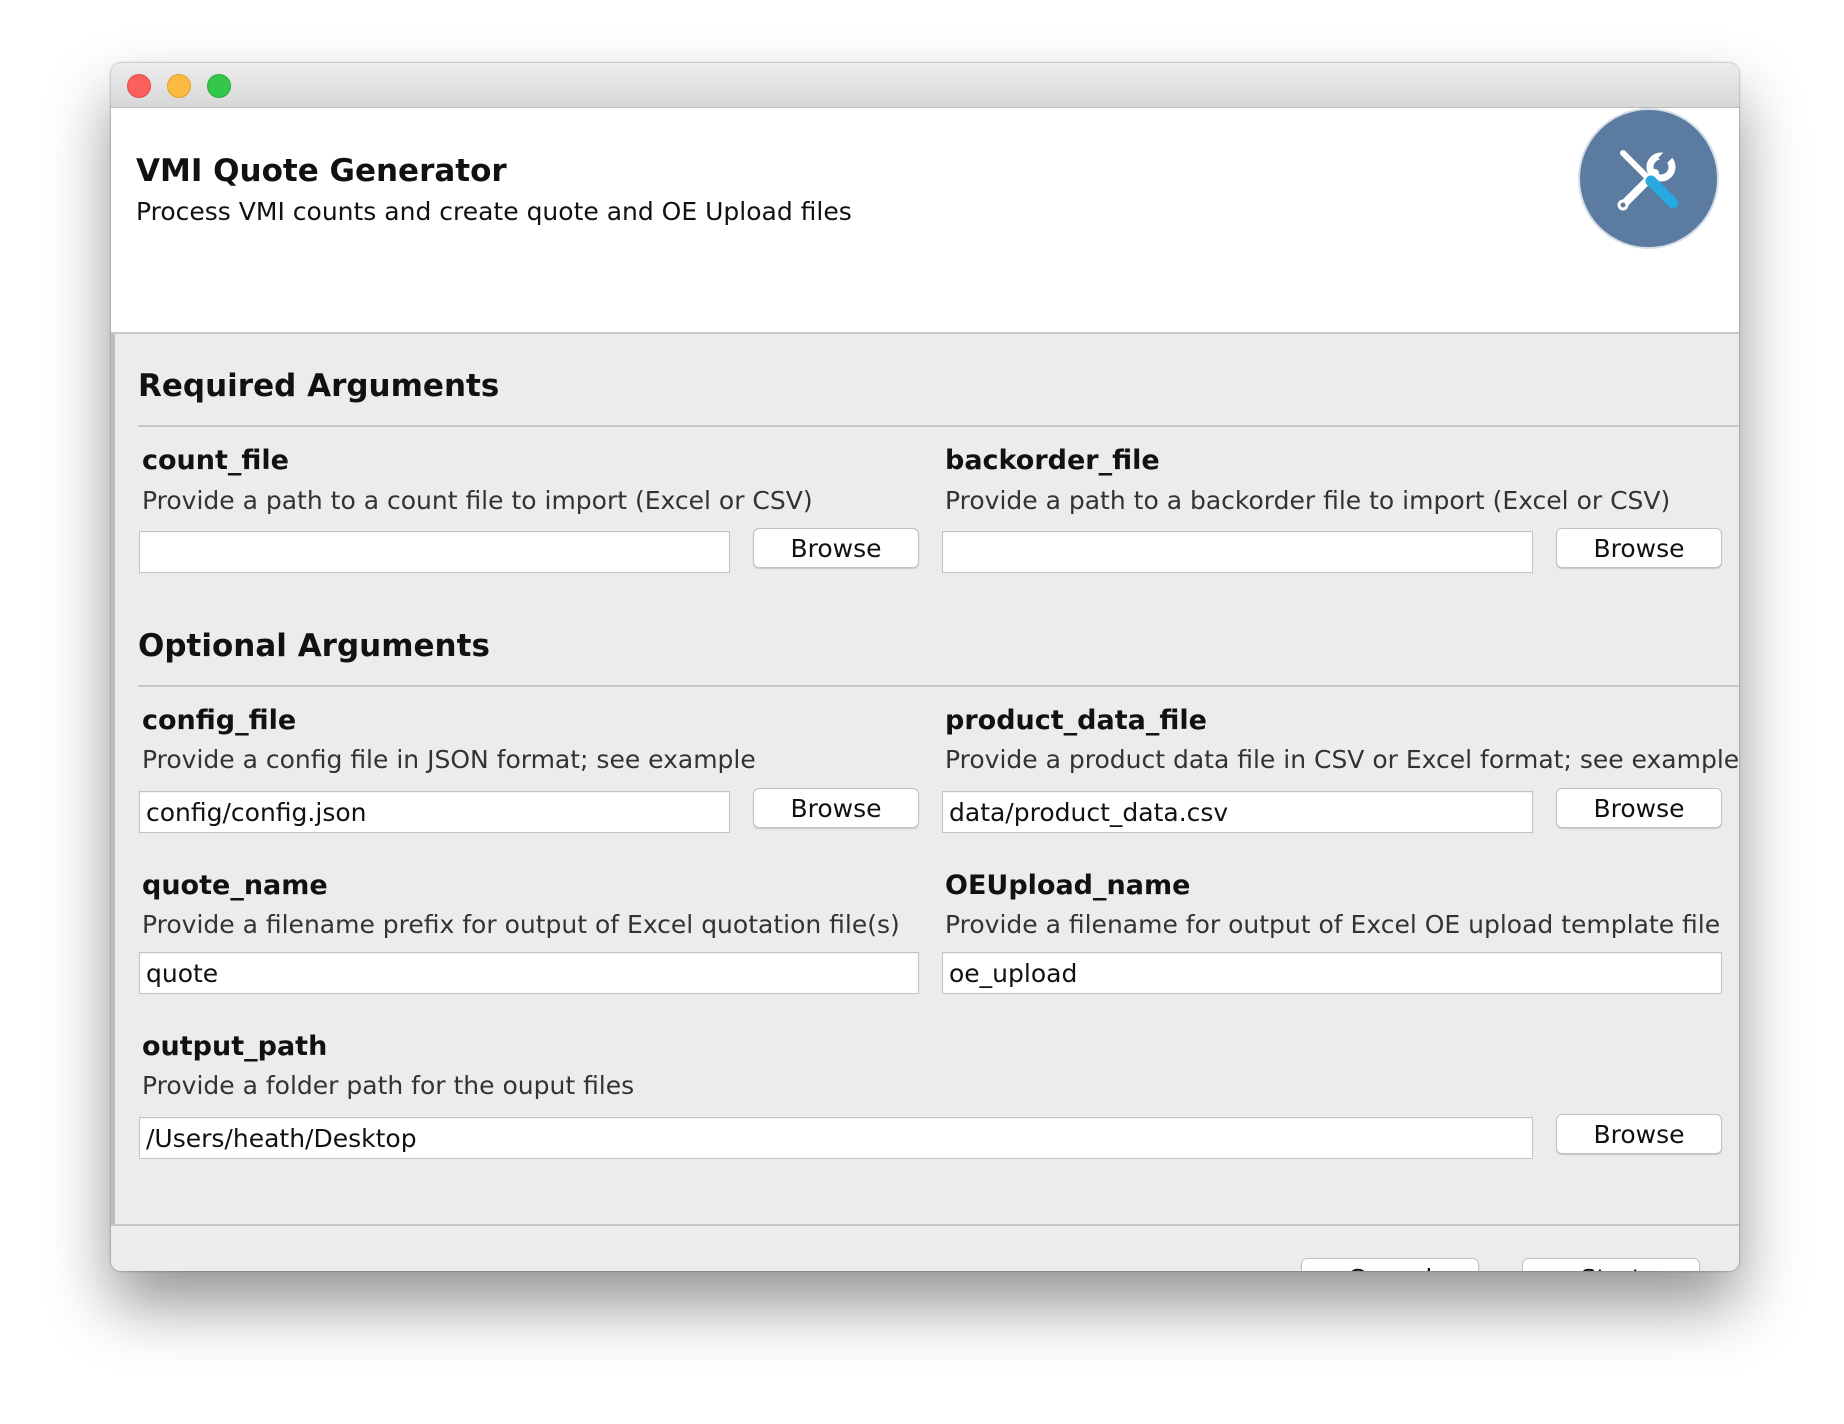 This screenshot has height=1424, width=1844. I want to click on product-data-file-label: product_data_file, so click(1076, 720).